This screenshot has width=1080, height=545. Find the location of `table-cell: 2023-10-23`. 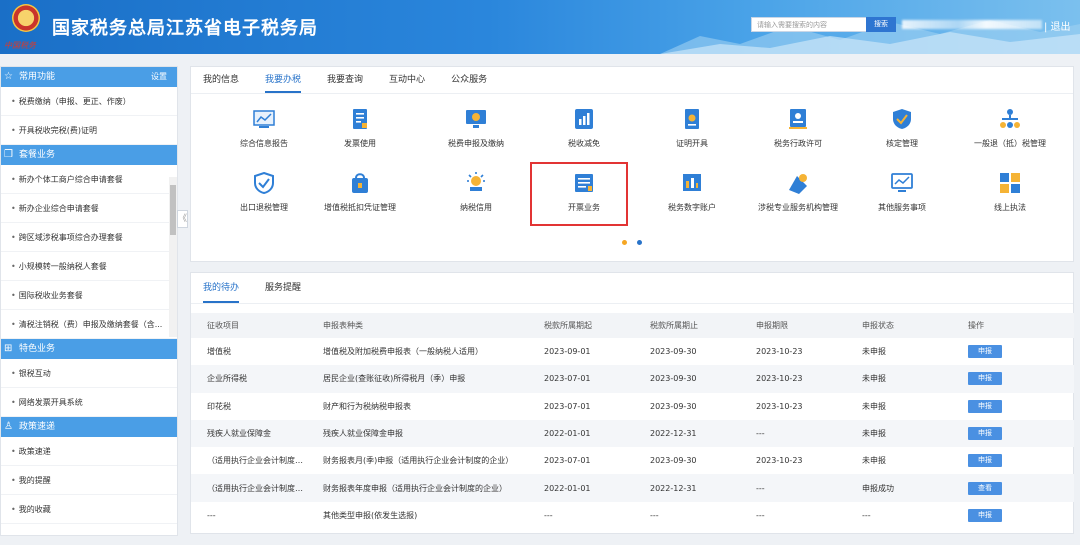

table-cell: 2023-10-23 is located at coordinates (779, 406).